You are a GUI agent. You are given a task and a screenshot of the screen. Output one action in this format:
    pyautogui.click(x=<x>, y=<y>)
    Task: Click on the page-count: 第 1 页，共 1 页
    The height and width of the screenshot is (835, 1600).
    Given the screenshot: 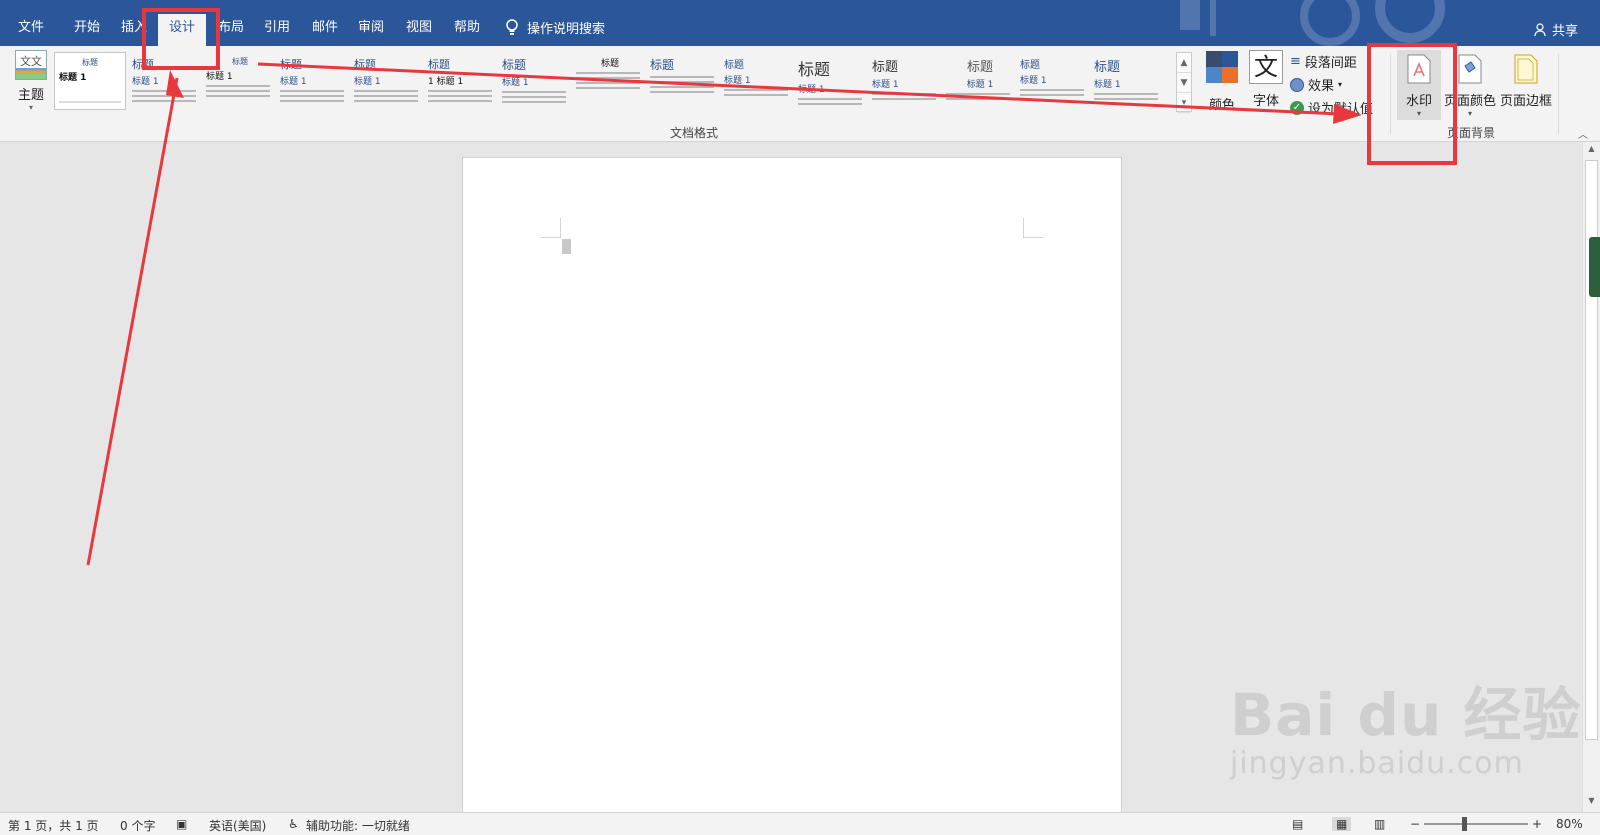 What is the action you would take?
    pyautogui.click(x=53, y=825)
    